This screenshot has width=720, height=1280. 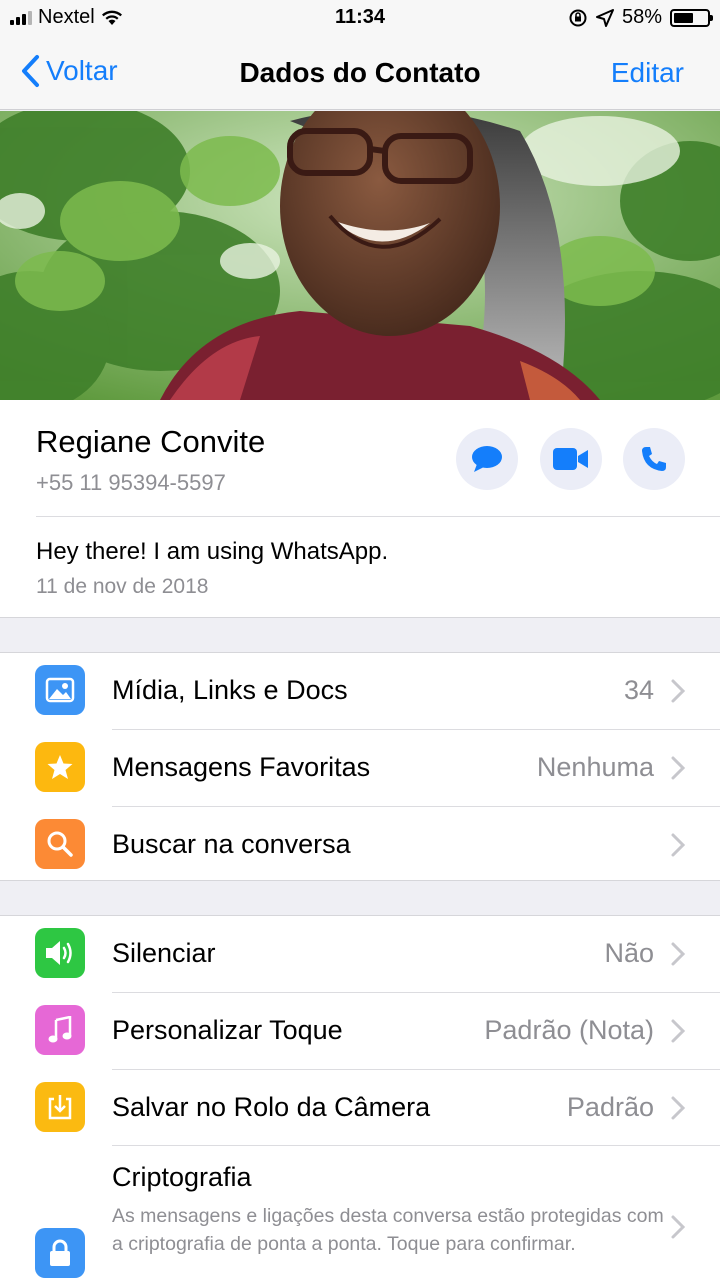 I want to click on row-label: Buscar na conversa, so click(x=231, y=844).